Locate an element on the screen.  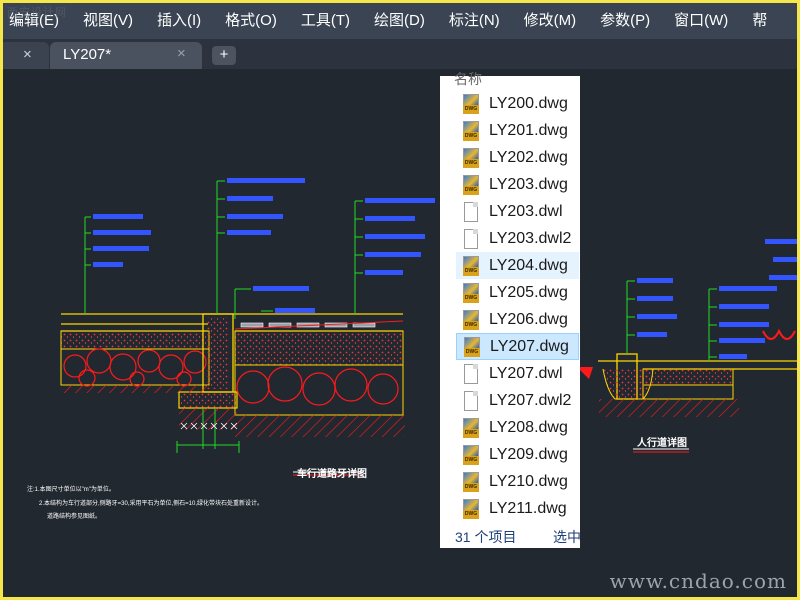
file-list-item: DWG LY205.dwg is located at coordinates (517, 292).